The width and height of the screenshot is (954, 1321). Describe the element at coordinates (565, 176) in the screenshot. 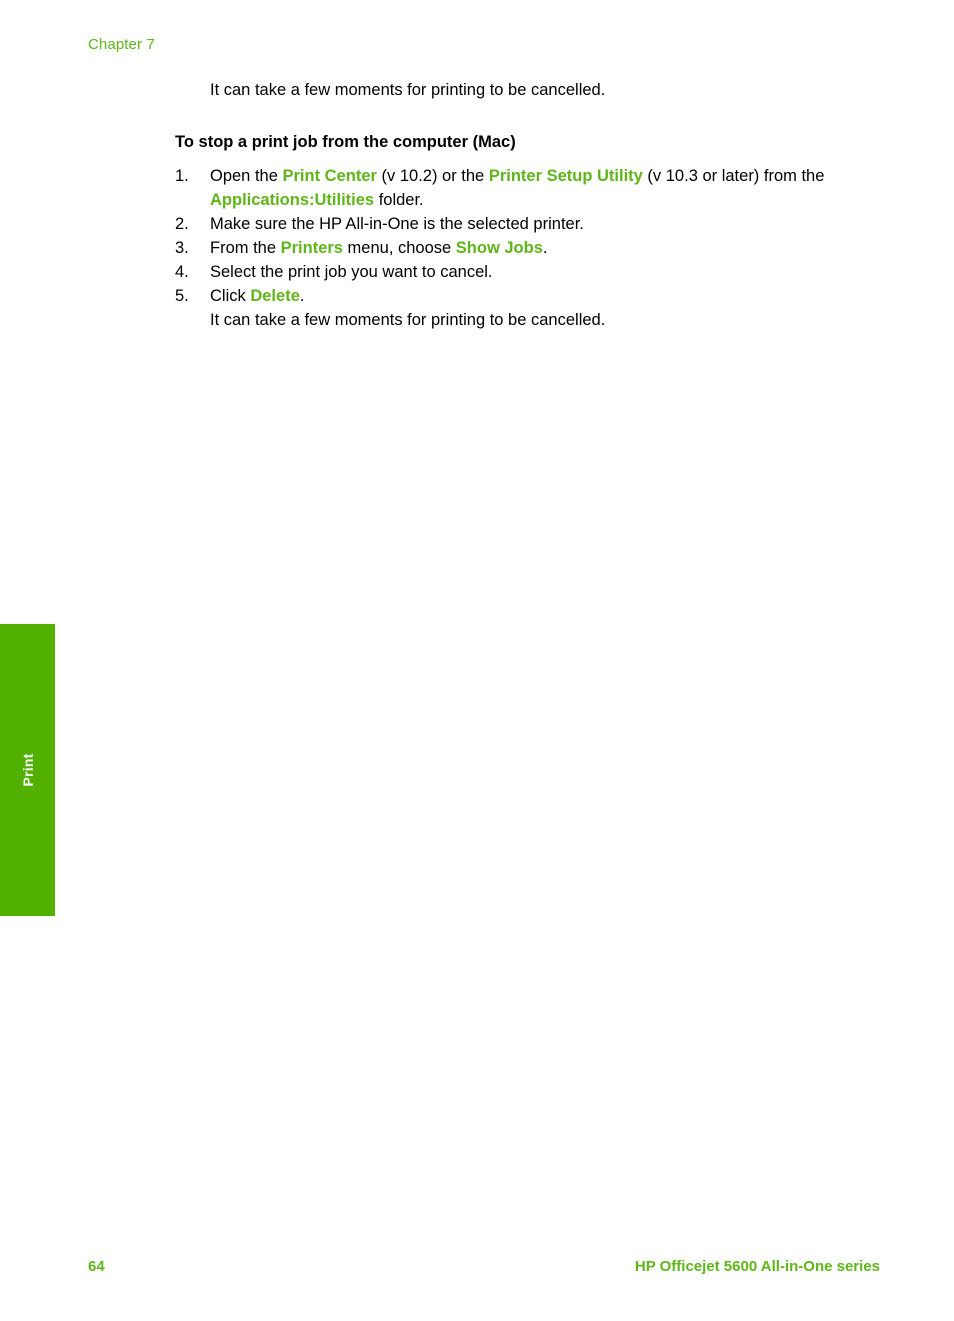

I see `emphasis-term: Printer Setup Utility` at that location.